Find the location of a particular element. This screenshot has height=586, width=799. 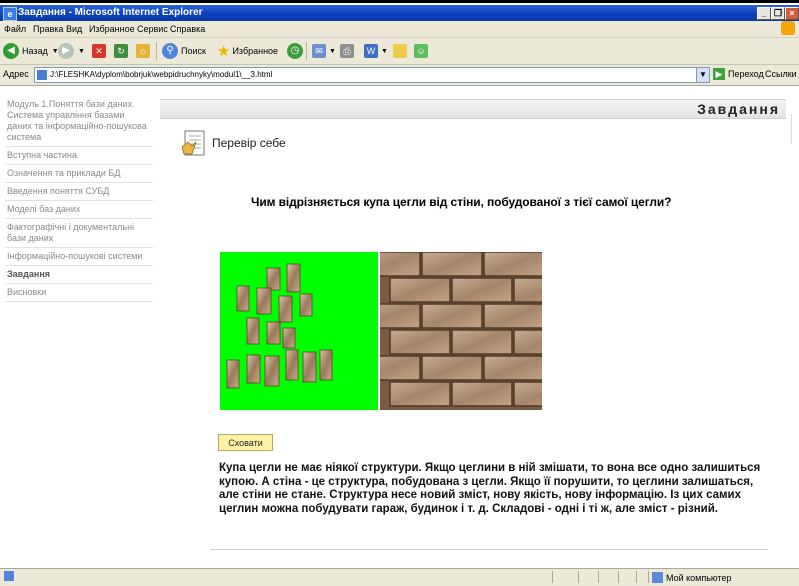

computer-icon is located at coordinates (657, 577).